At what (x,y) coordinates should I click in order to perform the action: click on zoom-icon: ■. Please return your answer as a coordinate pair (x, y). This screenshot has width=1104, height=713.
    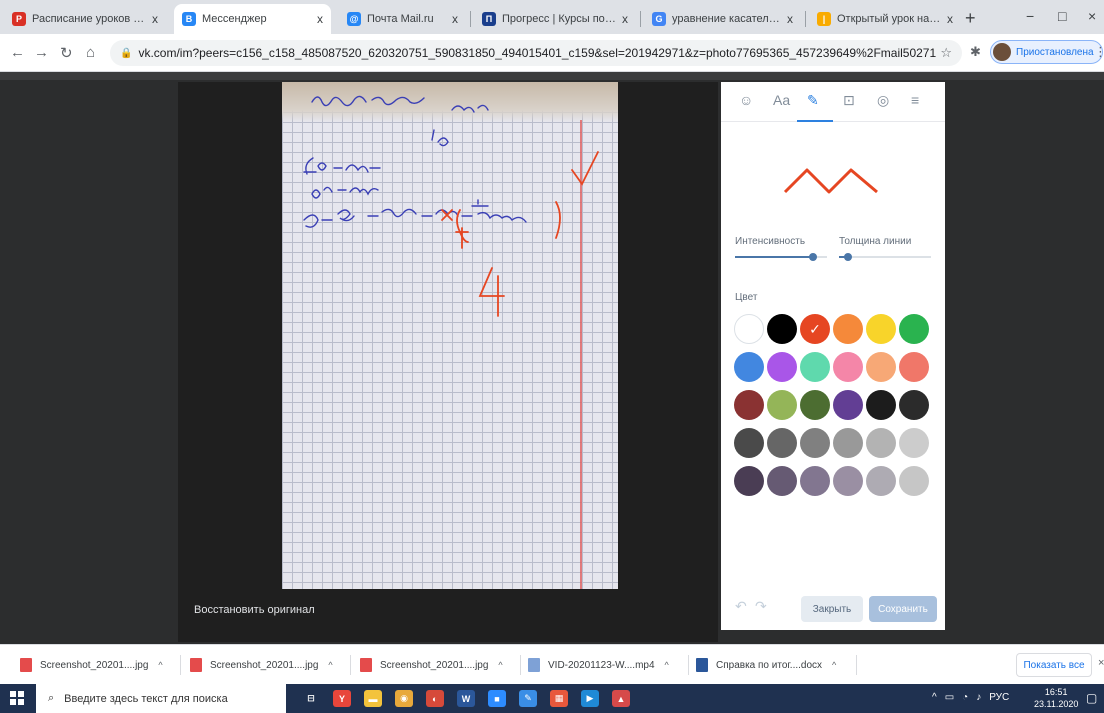
    Looking at the image, I should click on (497, 698).